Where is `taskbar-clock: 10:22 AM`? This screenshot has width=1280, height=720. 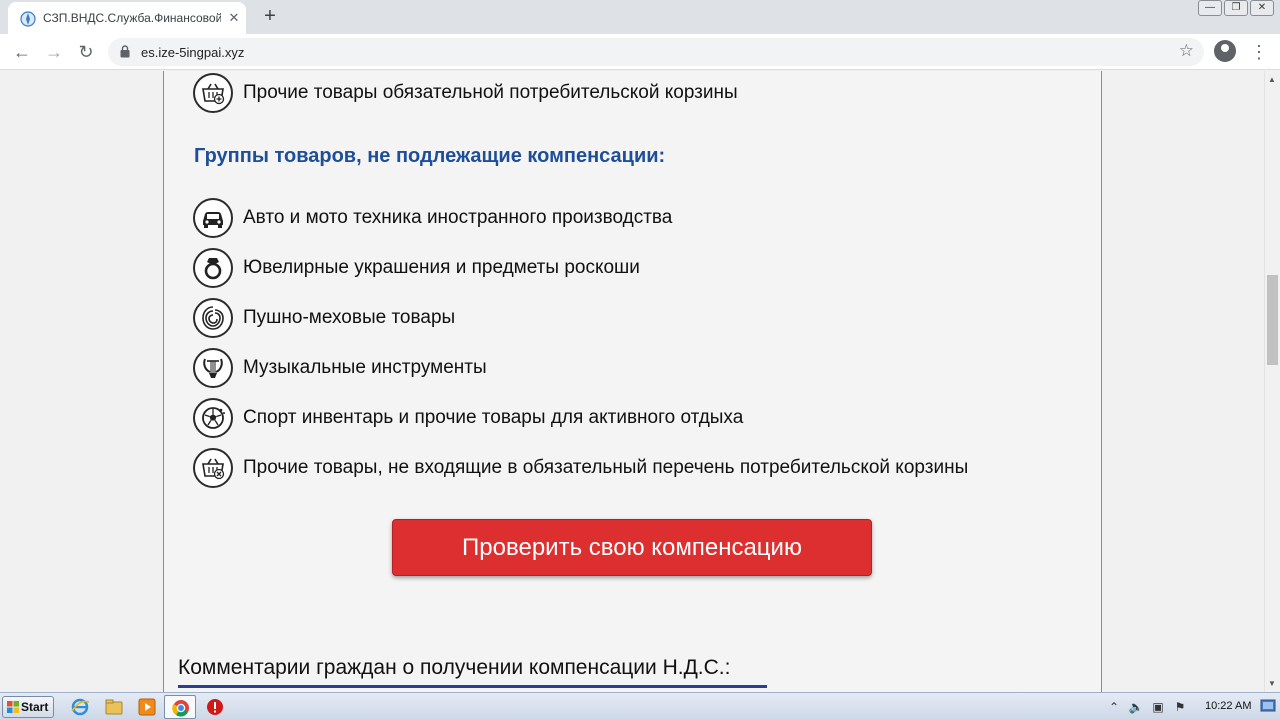 taskbar-clock: 10:22 AM is located at coordinates (1228, 706).